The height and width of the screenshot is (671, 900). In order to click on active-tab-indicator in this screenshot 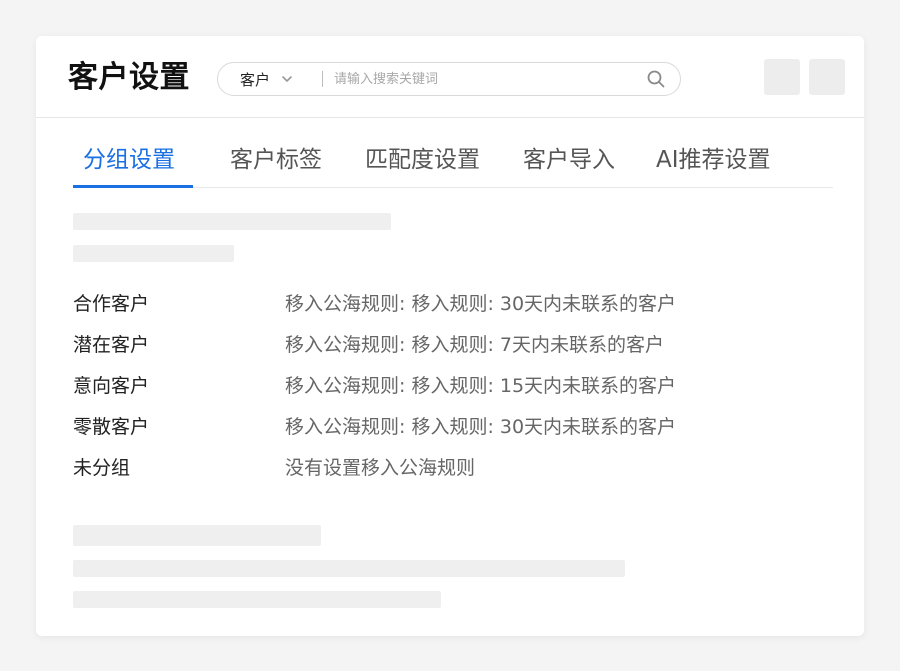, I will do `click(133, 186)`.